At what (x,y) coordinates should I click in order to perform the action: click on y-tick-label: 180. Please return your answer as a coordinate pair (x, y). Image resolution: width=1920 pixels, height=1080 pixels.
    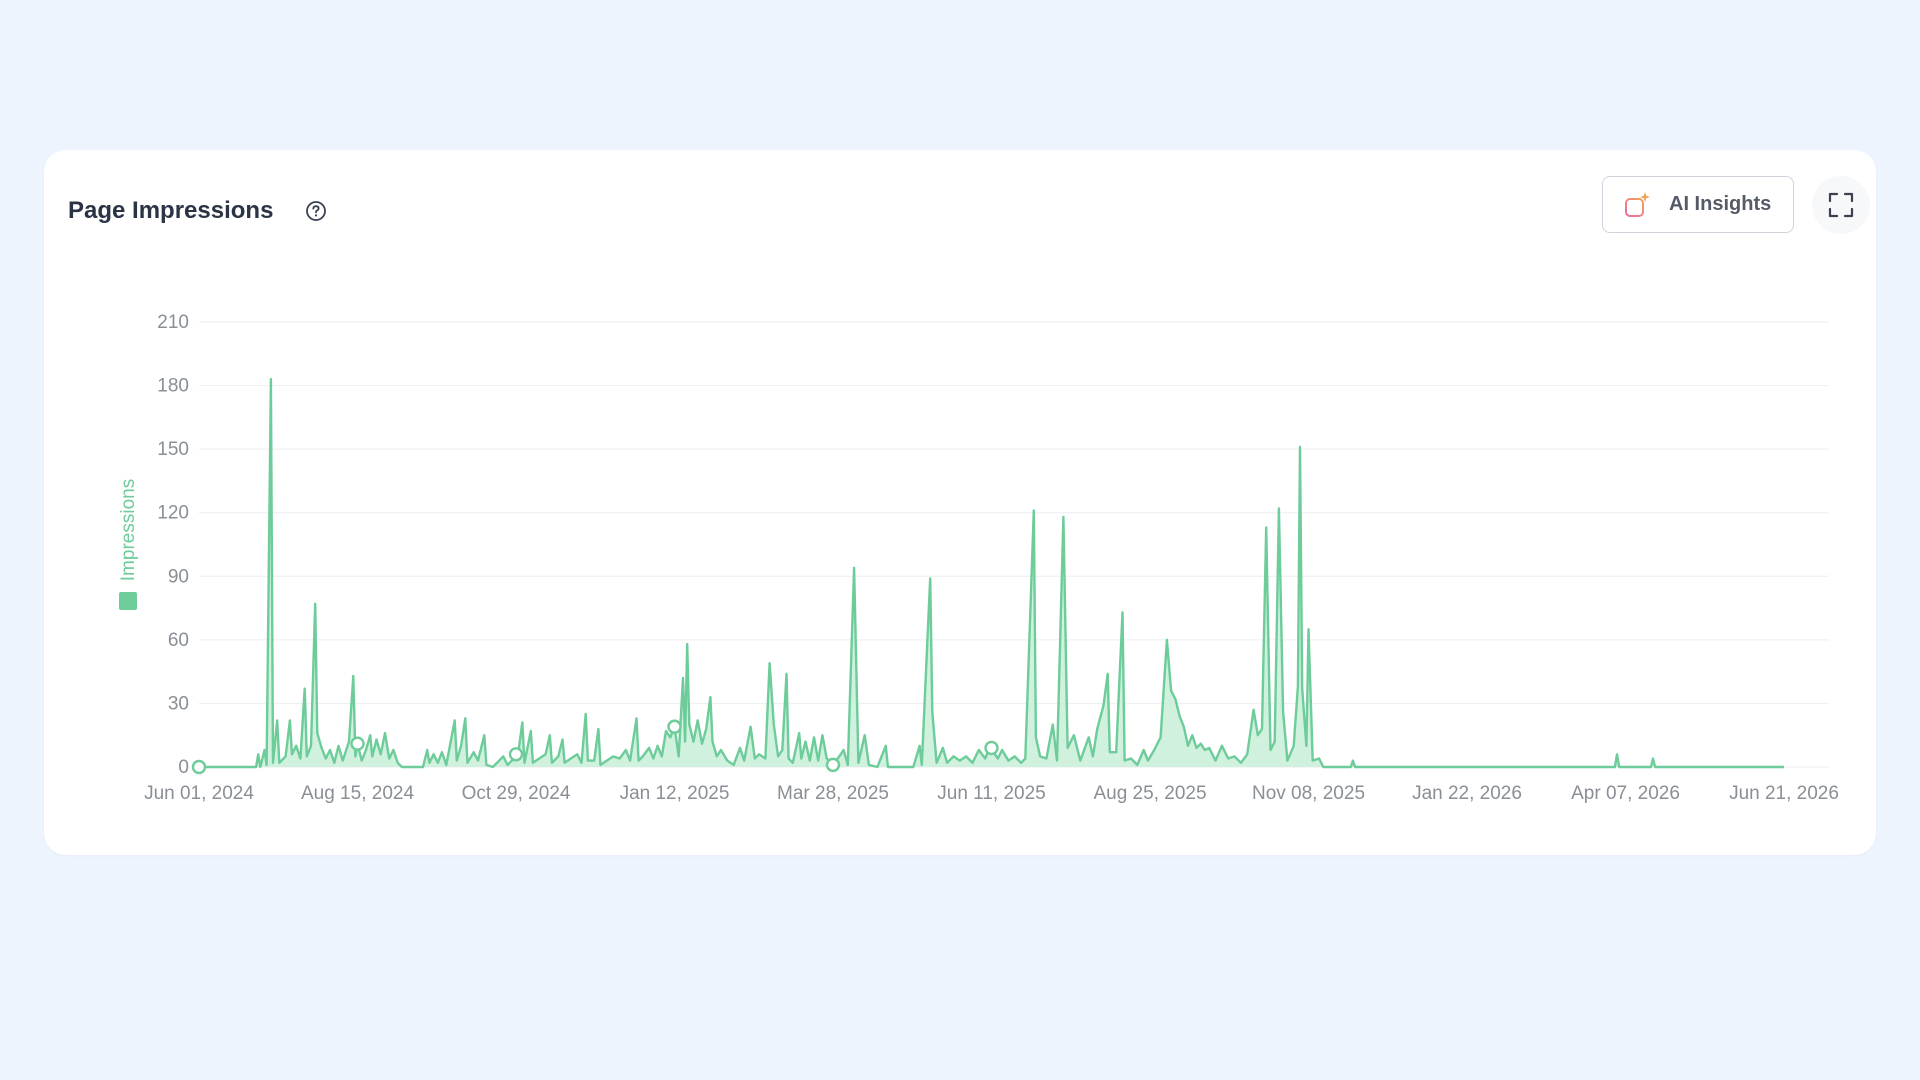
    Looking at the image, I should click on (173, 386).